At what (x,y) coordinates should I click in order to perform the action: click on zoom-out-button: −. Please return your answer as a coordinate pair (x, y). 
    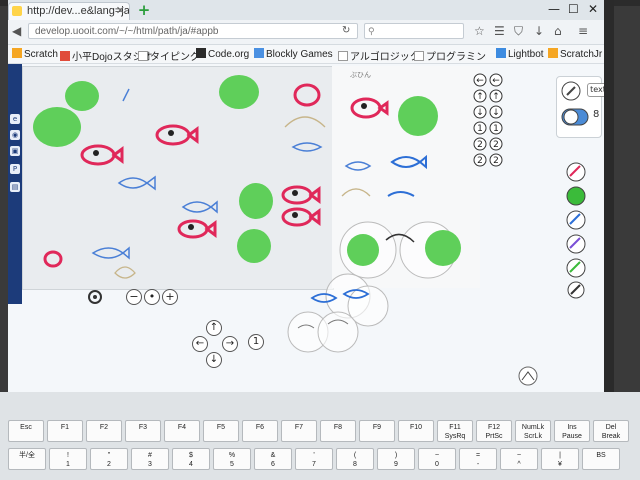
    Looking at the image, I should click on (134, 297).